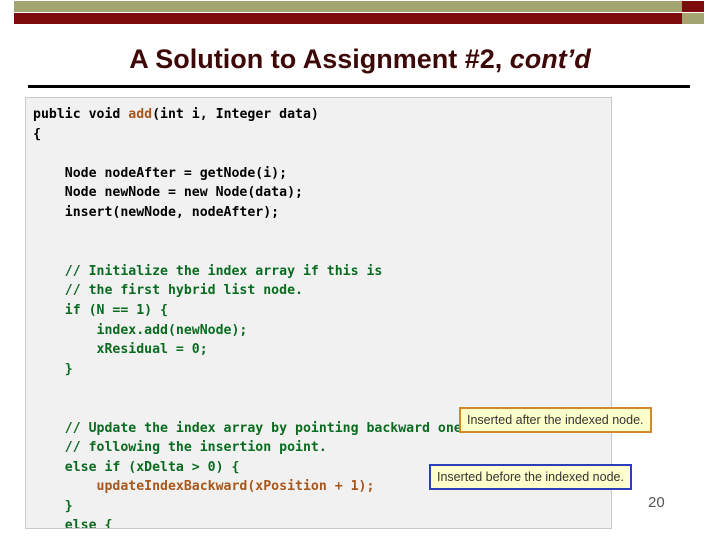 The width and height of the screenshot is (720, 540). What do you see at coordinates (319, 59) in the screenshot?
I see `slide-title-main: A Solution to Assignment #2,` at bounding box center [319, 59].